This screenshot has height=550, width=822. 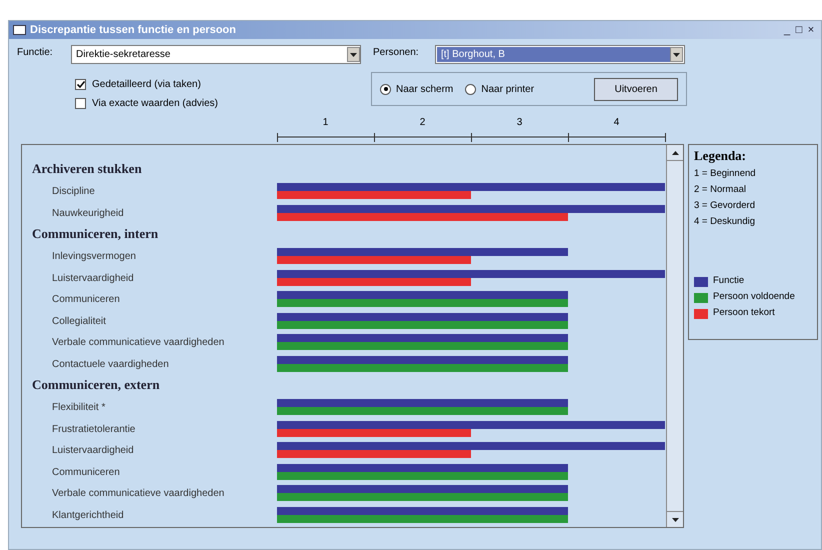 What do you see at coordinates (560, 54) in the screenshot?
I see `personen-dropdown: [t] Borghout, B` at bounding box center [560, 54].